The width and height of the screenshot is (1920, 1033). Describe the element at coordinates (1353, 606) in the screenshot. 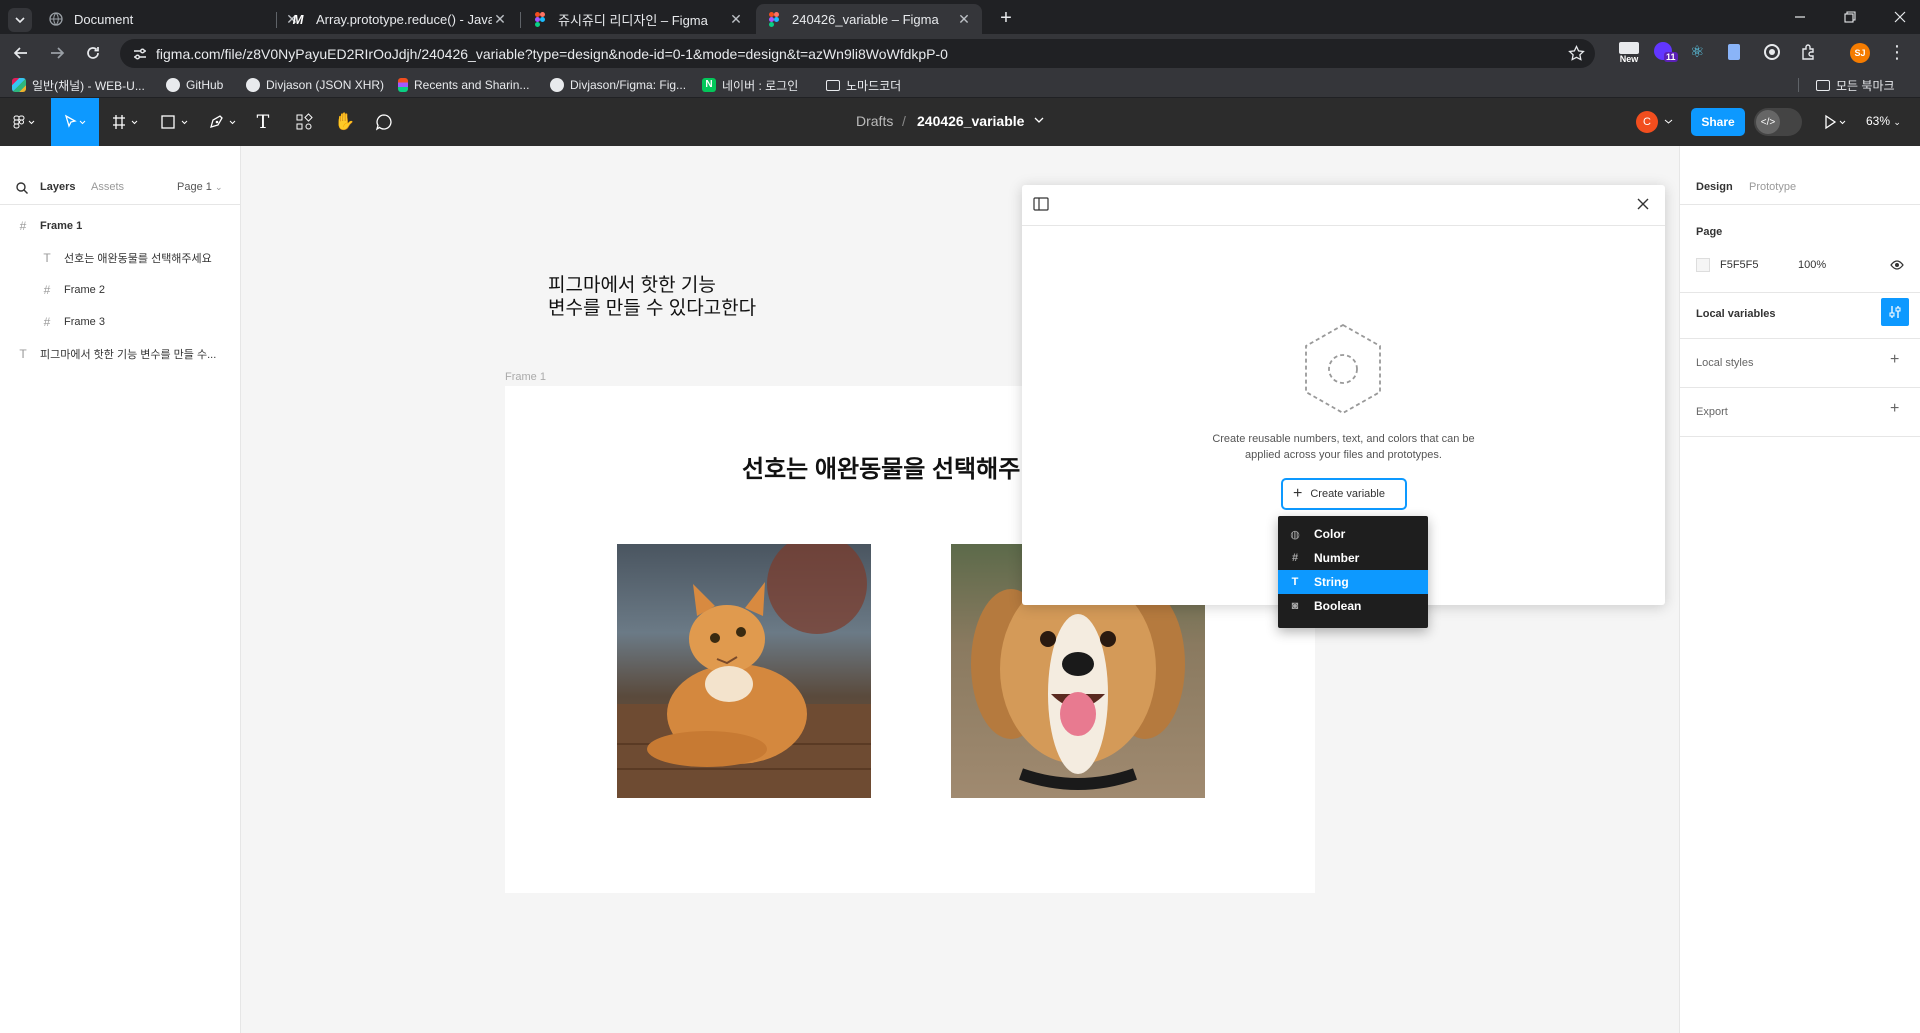

I see `menu-item-boolean: ◙ Boolean` at that location.